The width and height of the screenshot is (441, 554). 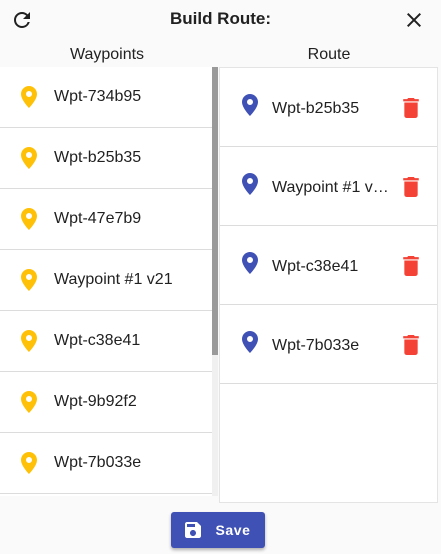 I want to click on waypoint-item: Wpt-9b92f2, so click(x=106, y=402).